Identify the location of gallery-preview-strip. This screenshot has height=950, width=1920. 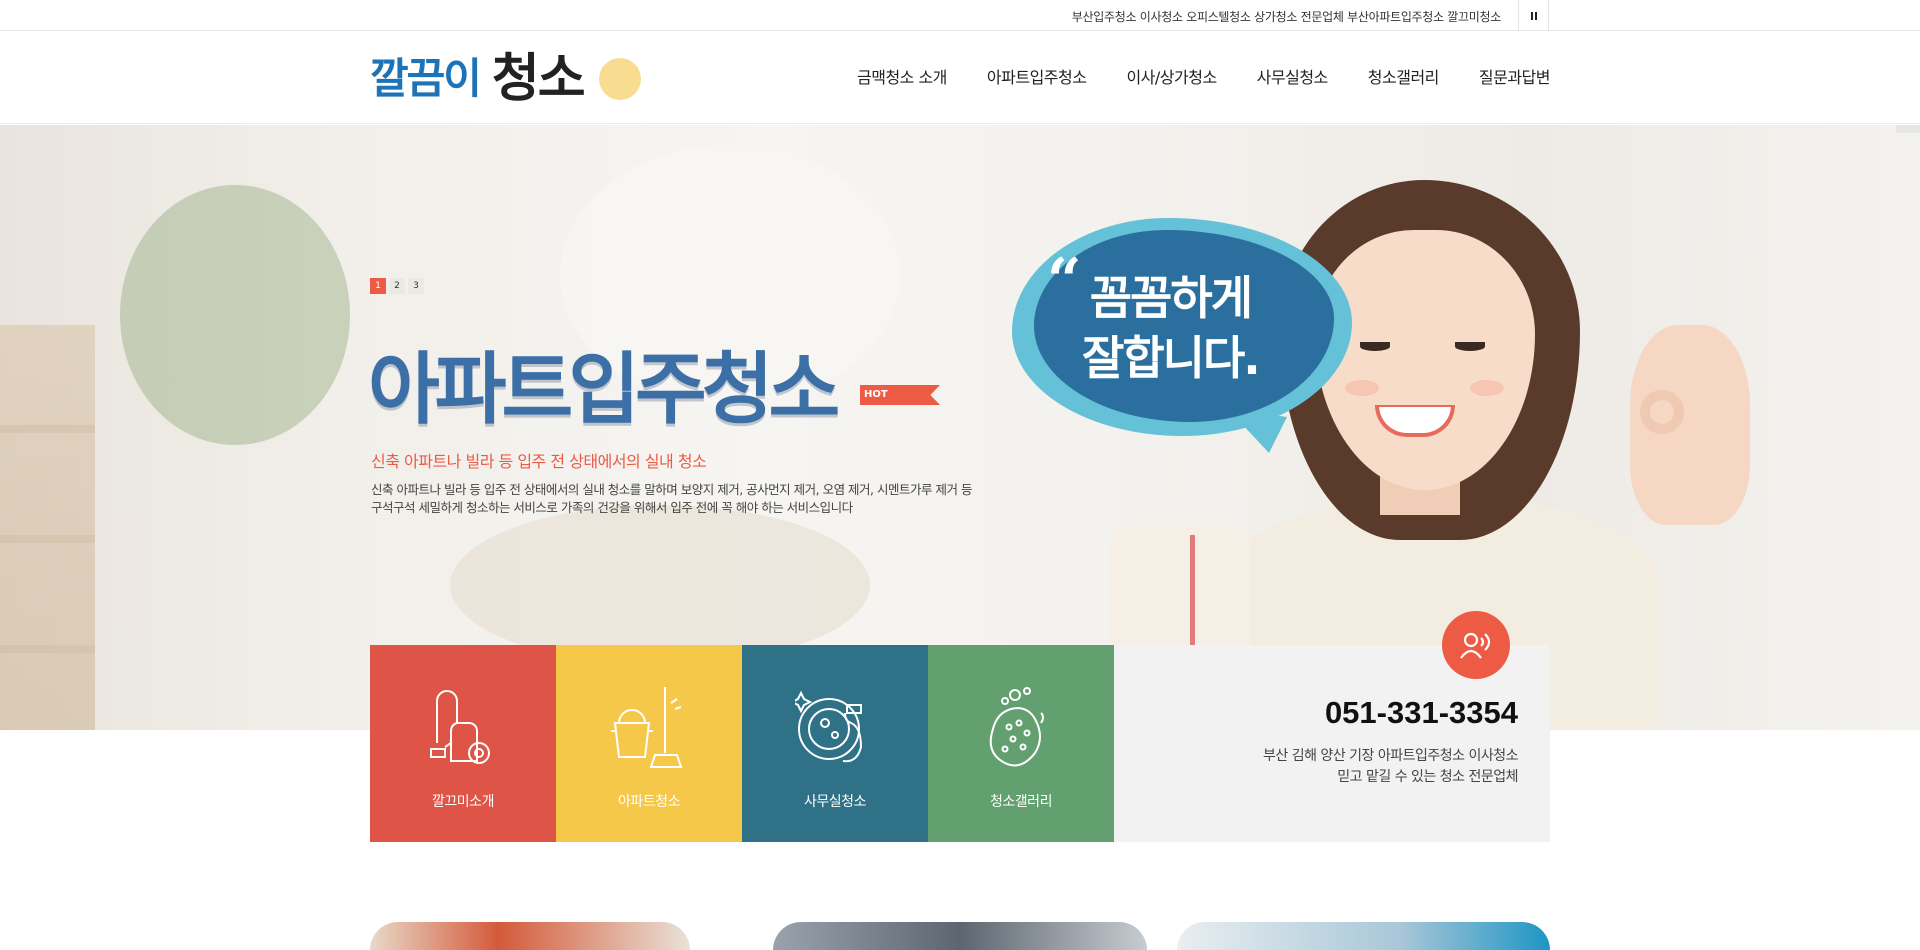
(960, 936).